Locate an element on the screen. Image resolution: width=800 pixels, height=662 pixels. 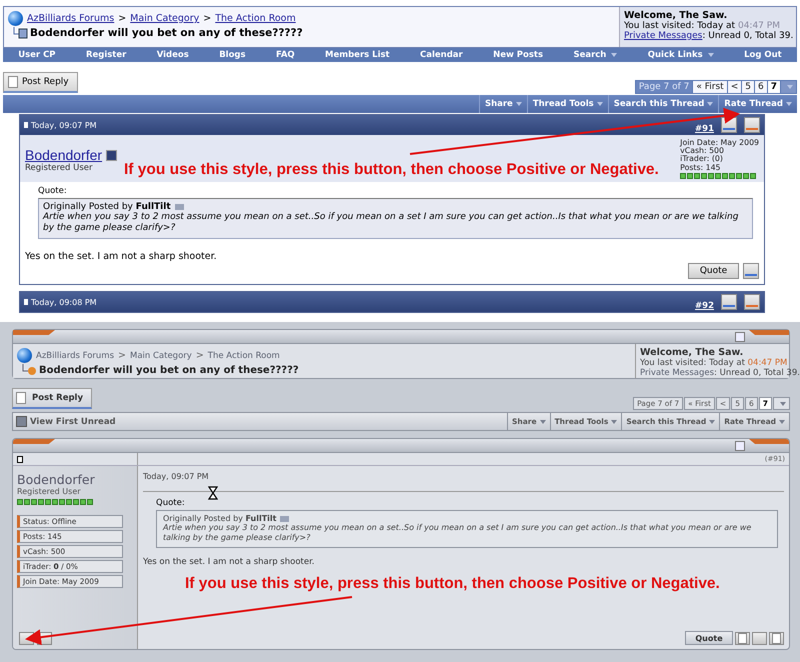
nav-link: Blogs is located at coordinates (232, 55).